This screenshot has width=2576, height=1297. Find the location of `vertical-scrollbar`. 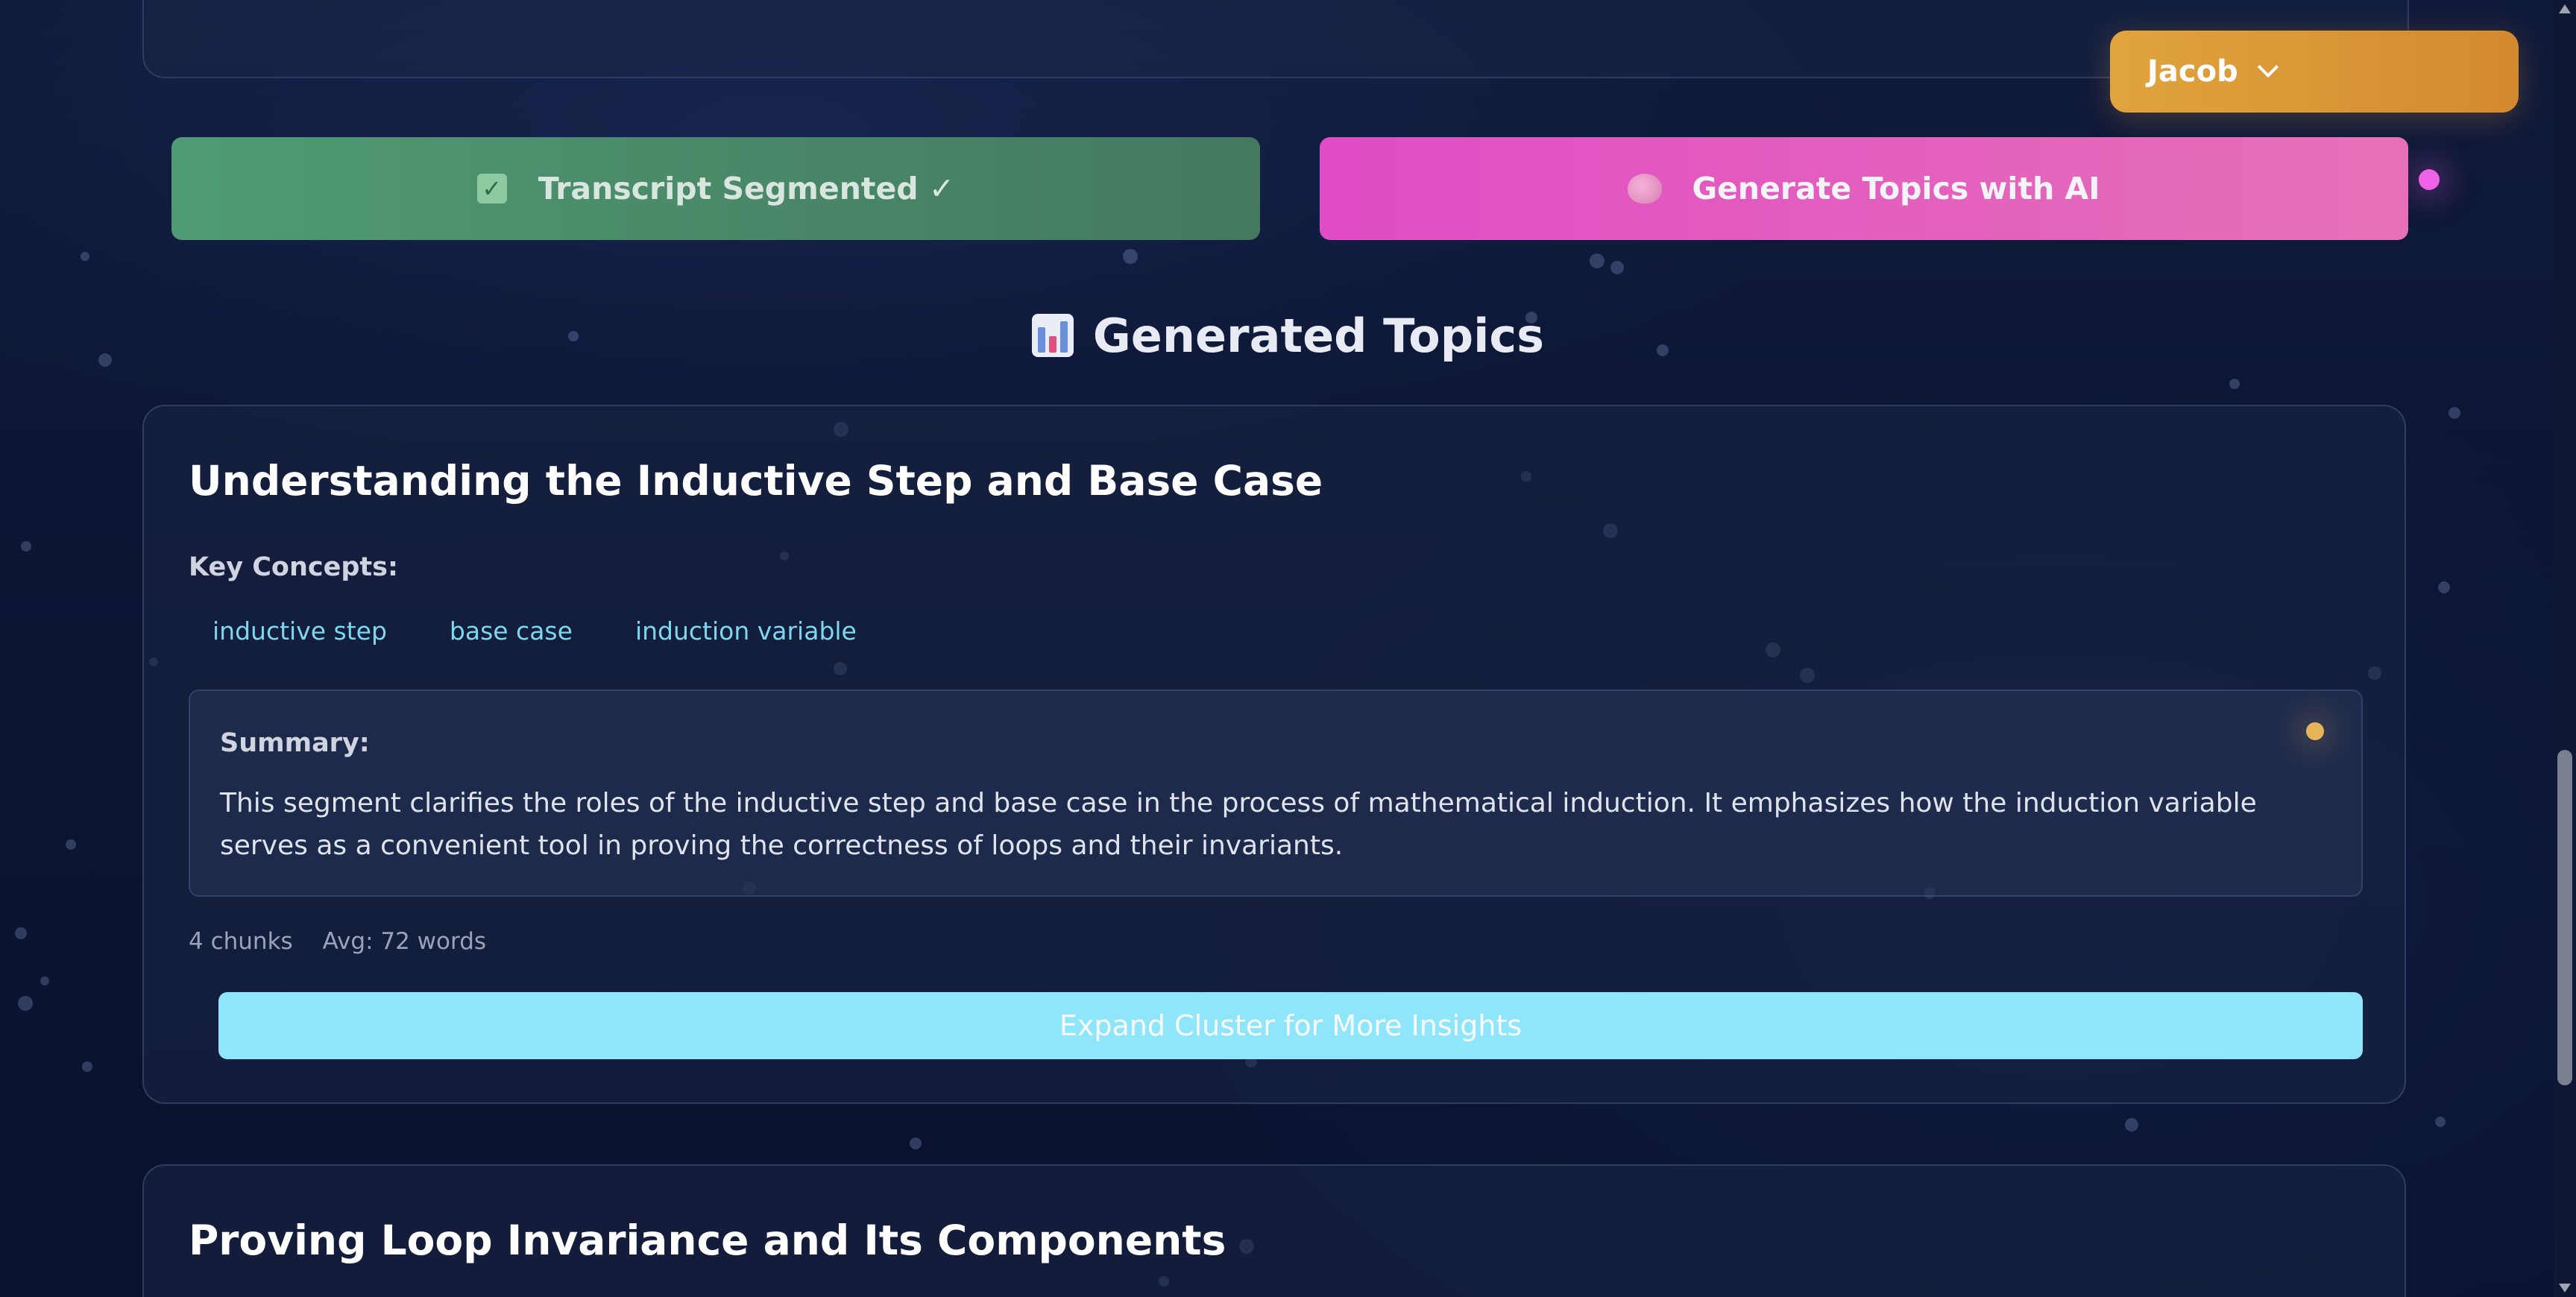

vertical-scrollbar is located at coordinates (2565, 648).